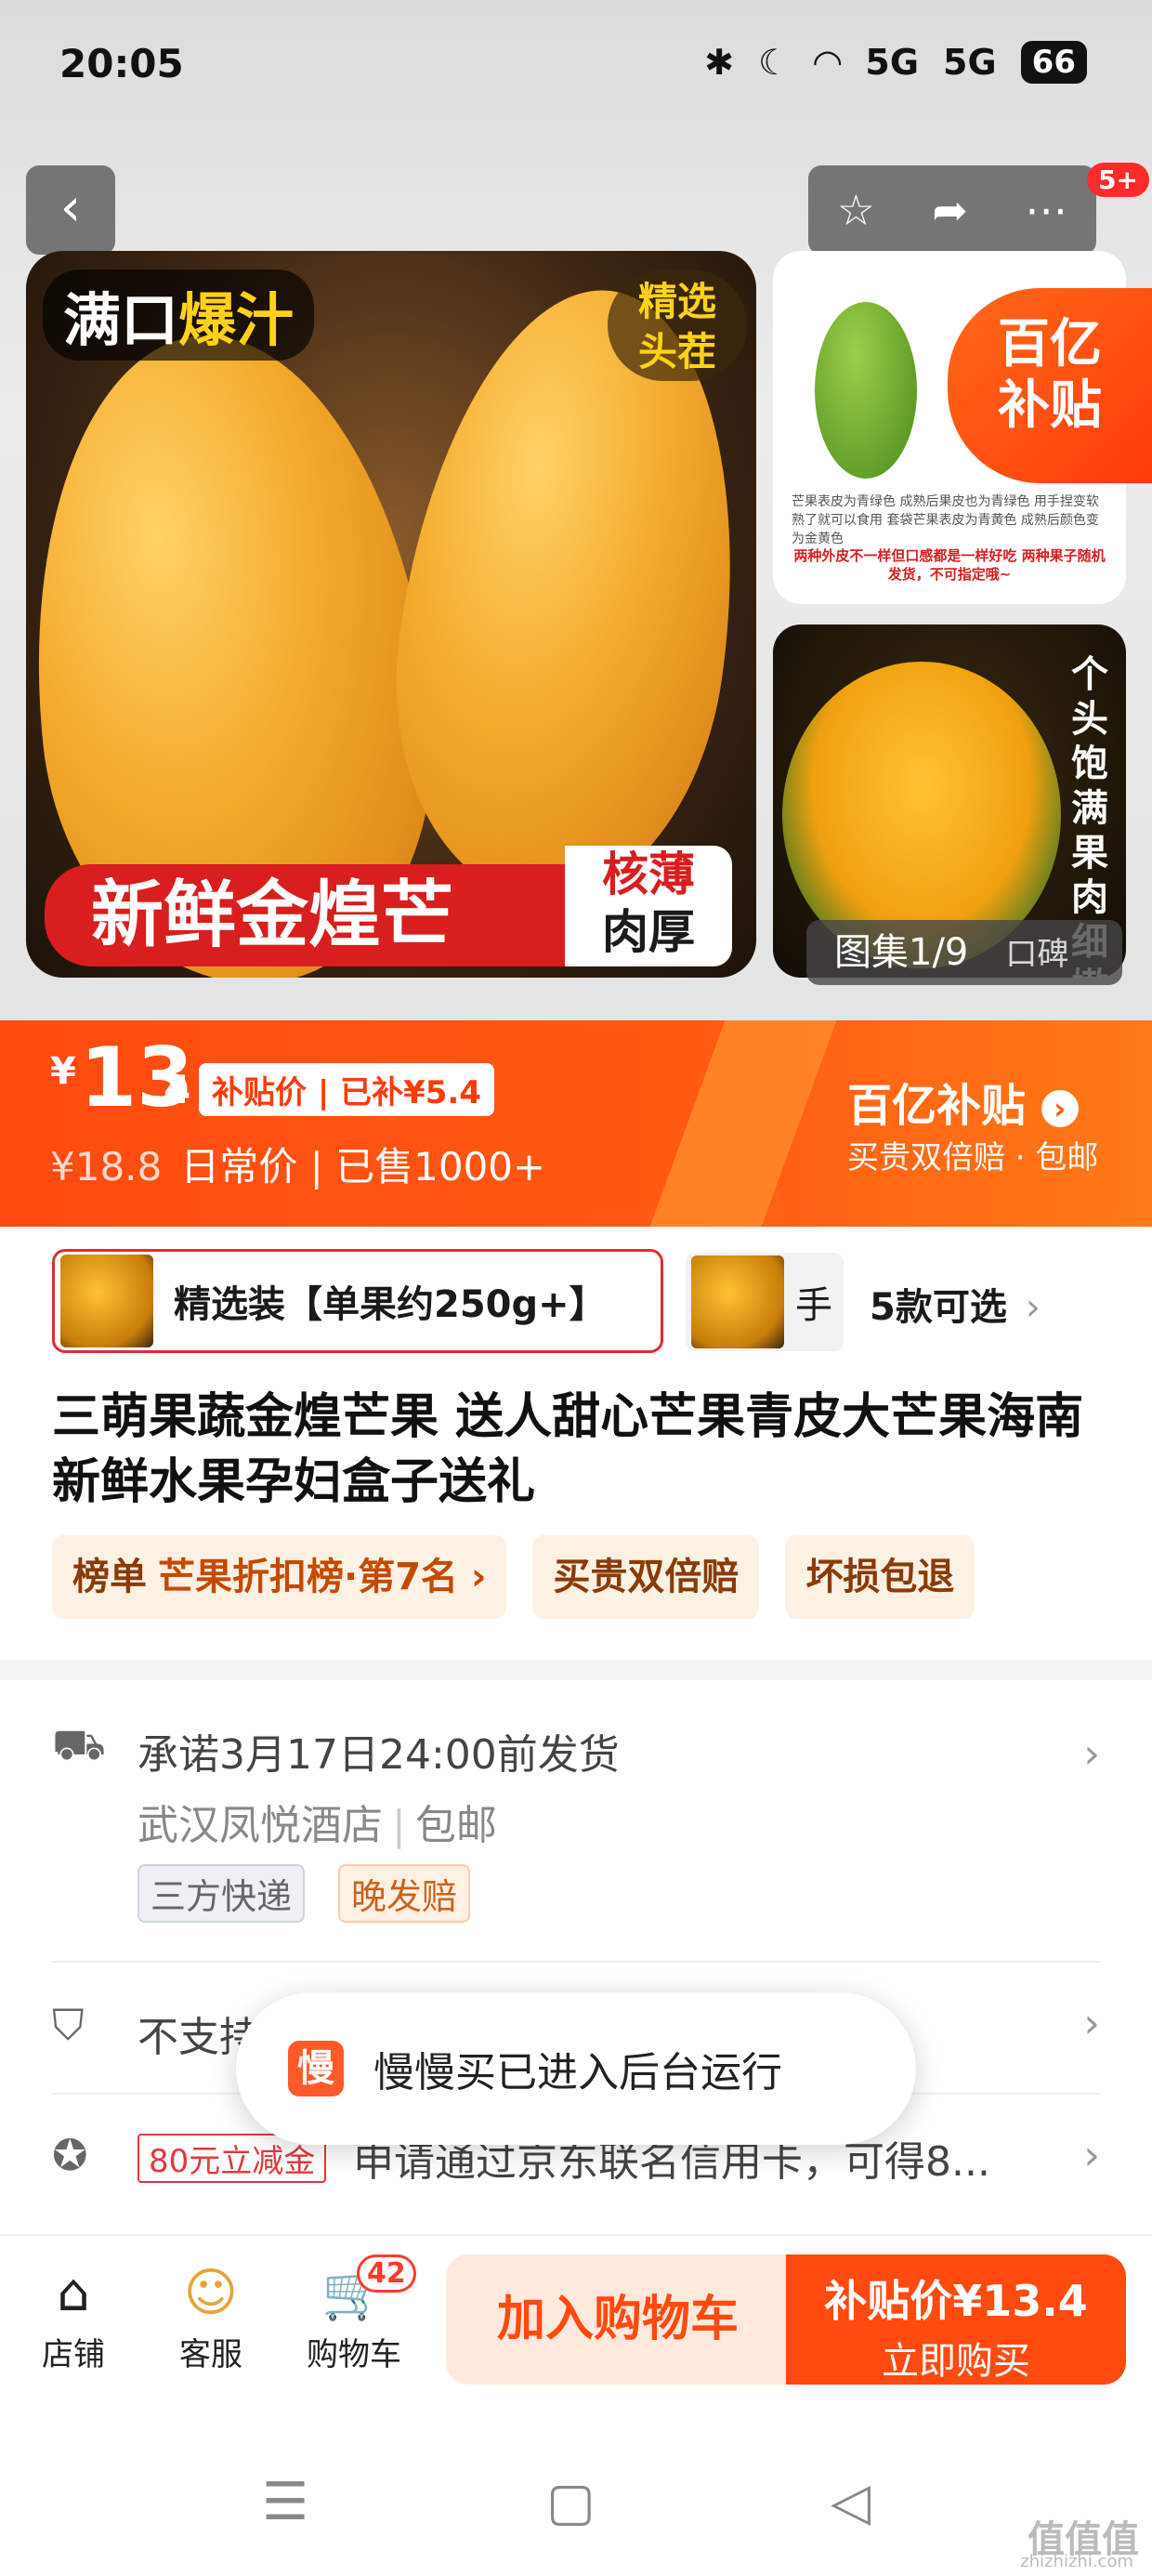  I want to click on service-chevron-icon: ›, so click(1091, 2023).